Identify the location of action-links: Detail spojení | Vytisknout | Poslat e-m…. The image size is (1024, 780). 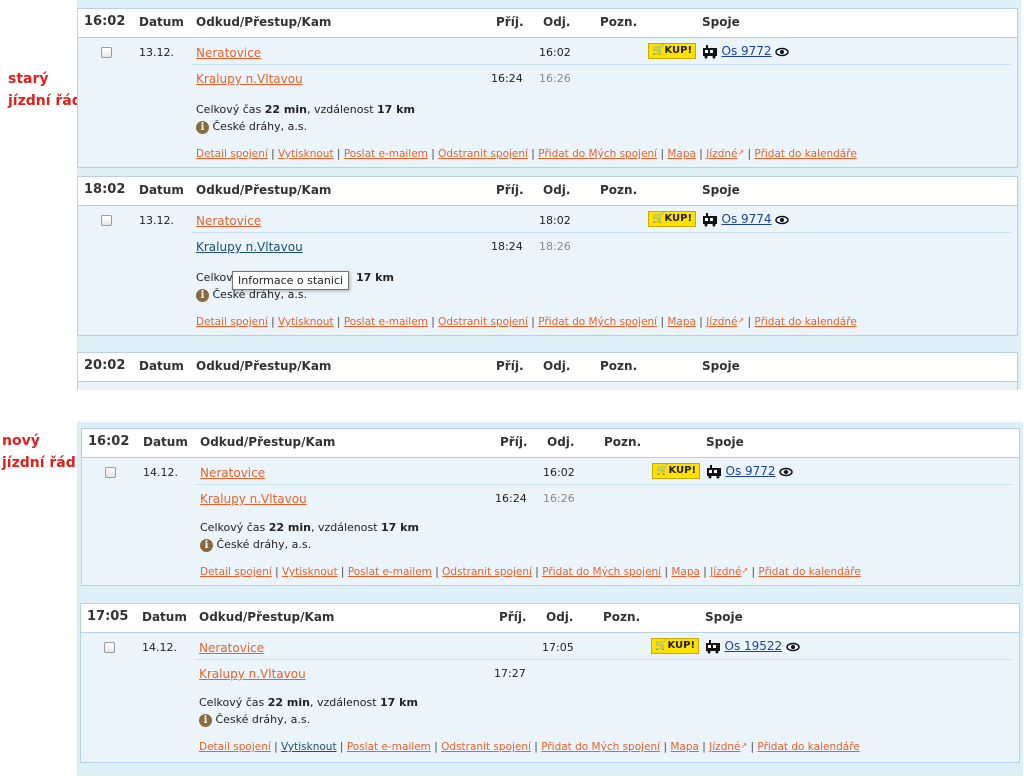
(526, 322).